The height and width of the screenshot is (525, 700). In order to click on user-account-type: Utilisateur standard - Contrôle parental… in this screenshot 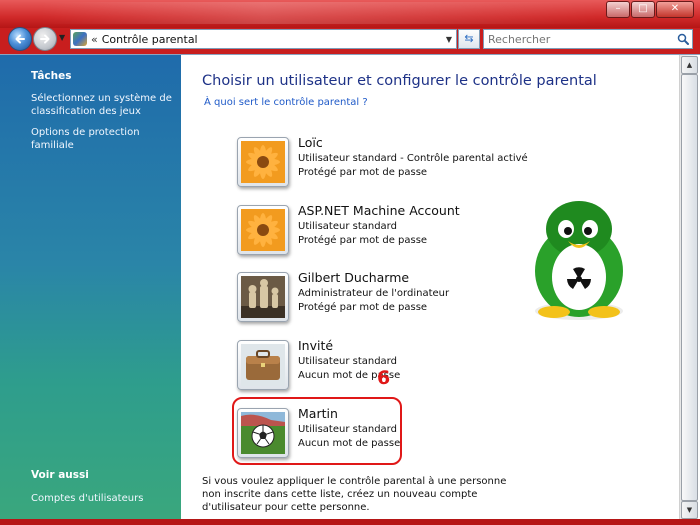, I will do `click(413, 158)`.